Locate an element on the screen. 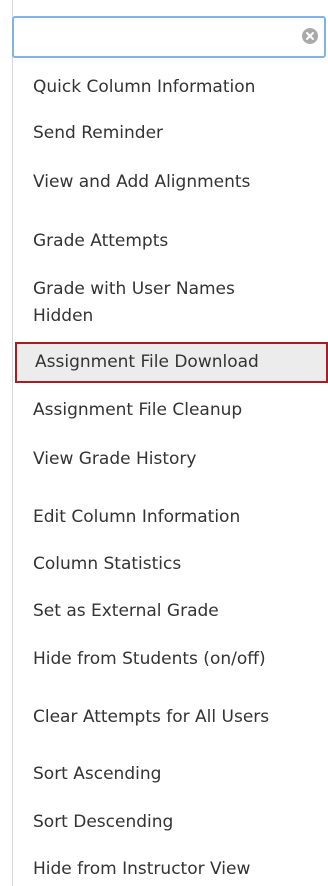 Image resolution: width=328 pixels, height=886 pixels. menu-item-grade-attempts: Grade Attempts is located at coordinates (169, 241).